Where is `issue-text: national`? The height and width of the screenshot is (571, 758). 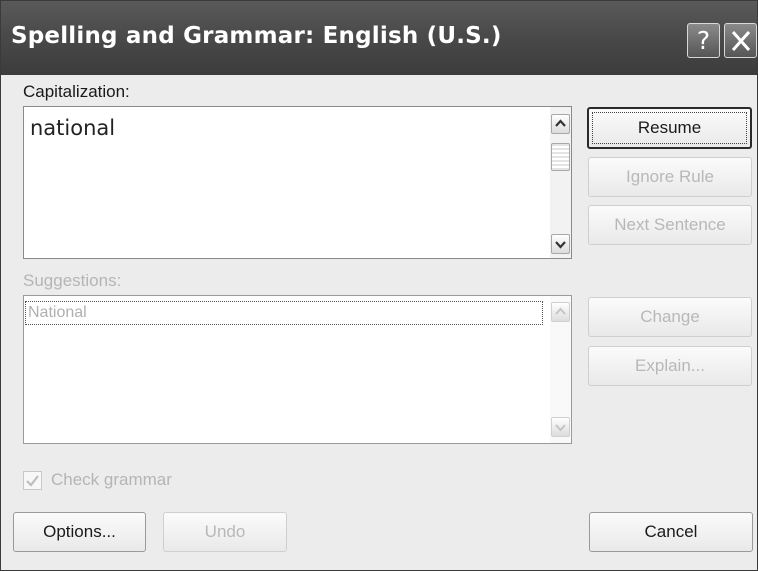 issue-text: national is located at coordinates (72, 128).